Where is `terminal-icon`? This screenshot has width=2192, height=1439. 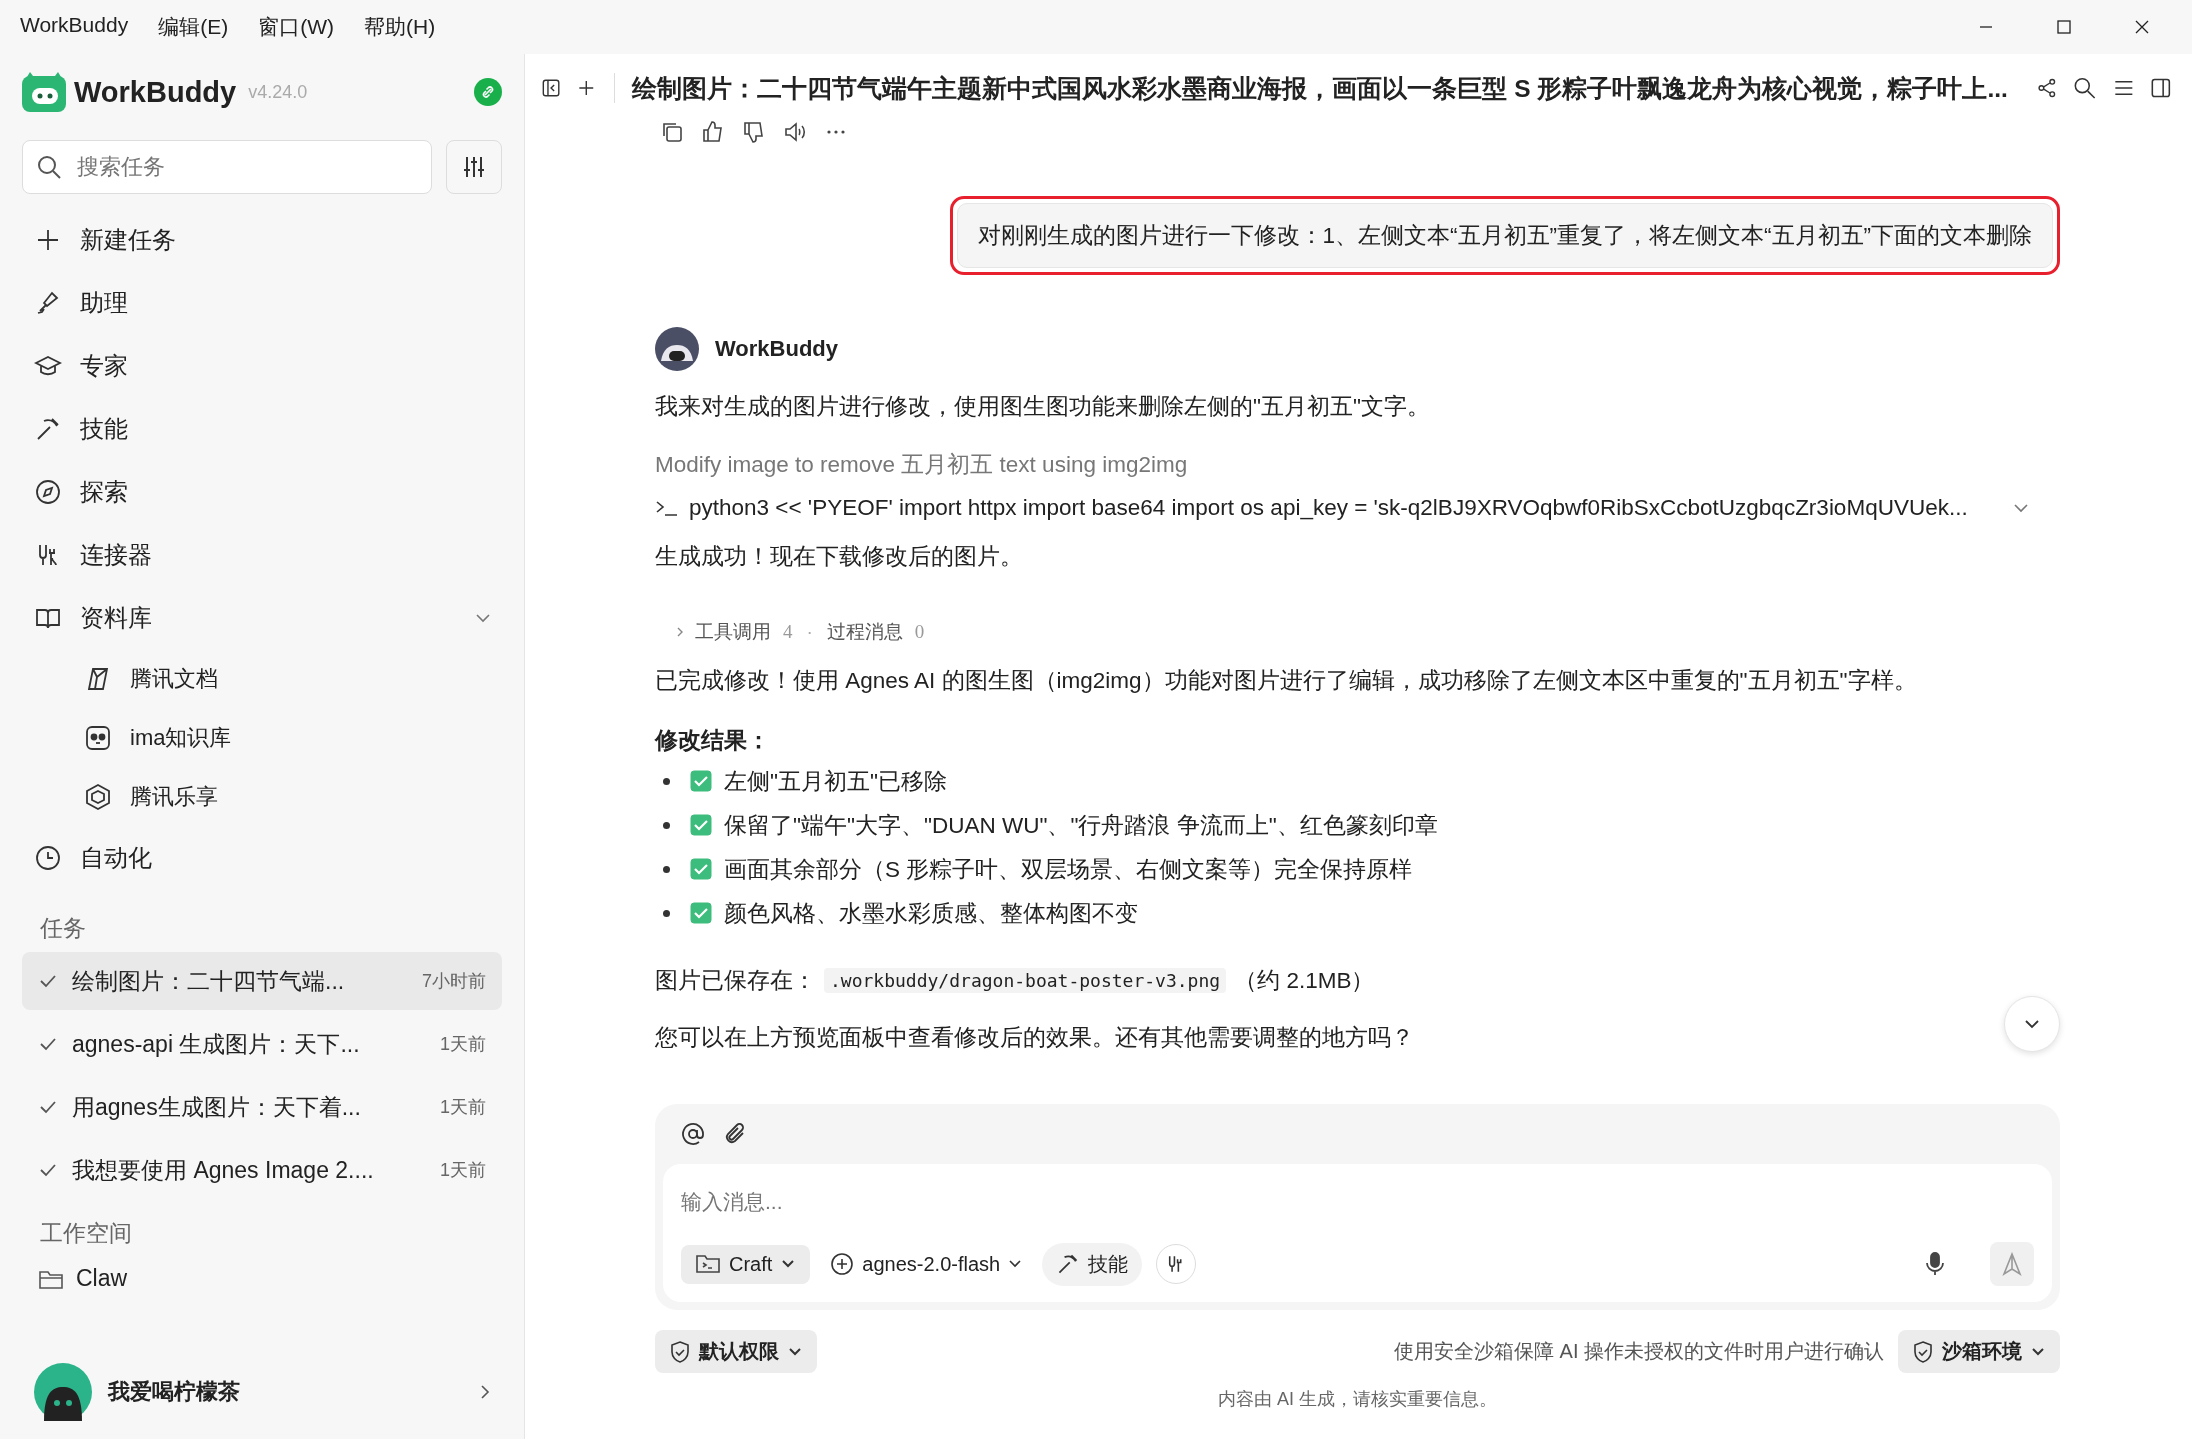
terminal-icon is located at coordinates (667, 508).